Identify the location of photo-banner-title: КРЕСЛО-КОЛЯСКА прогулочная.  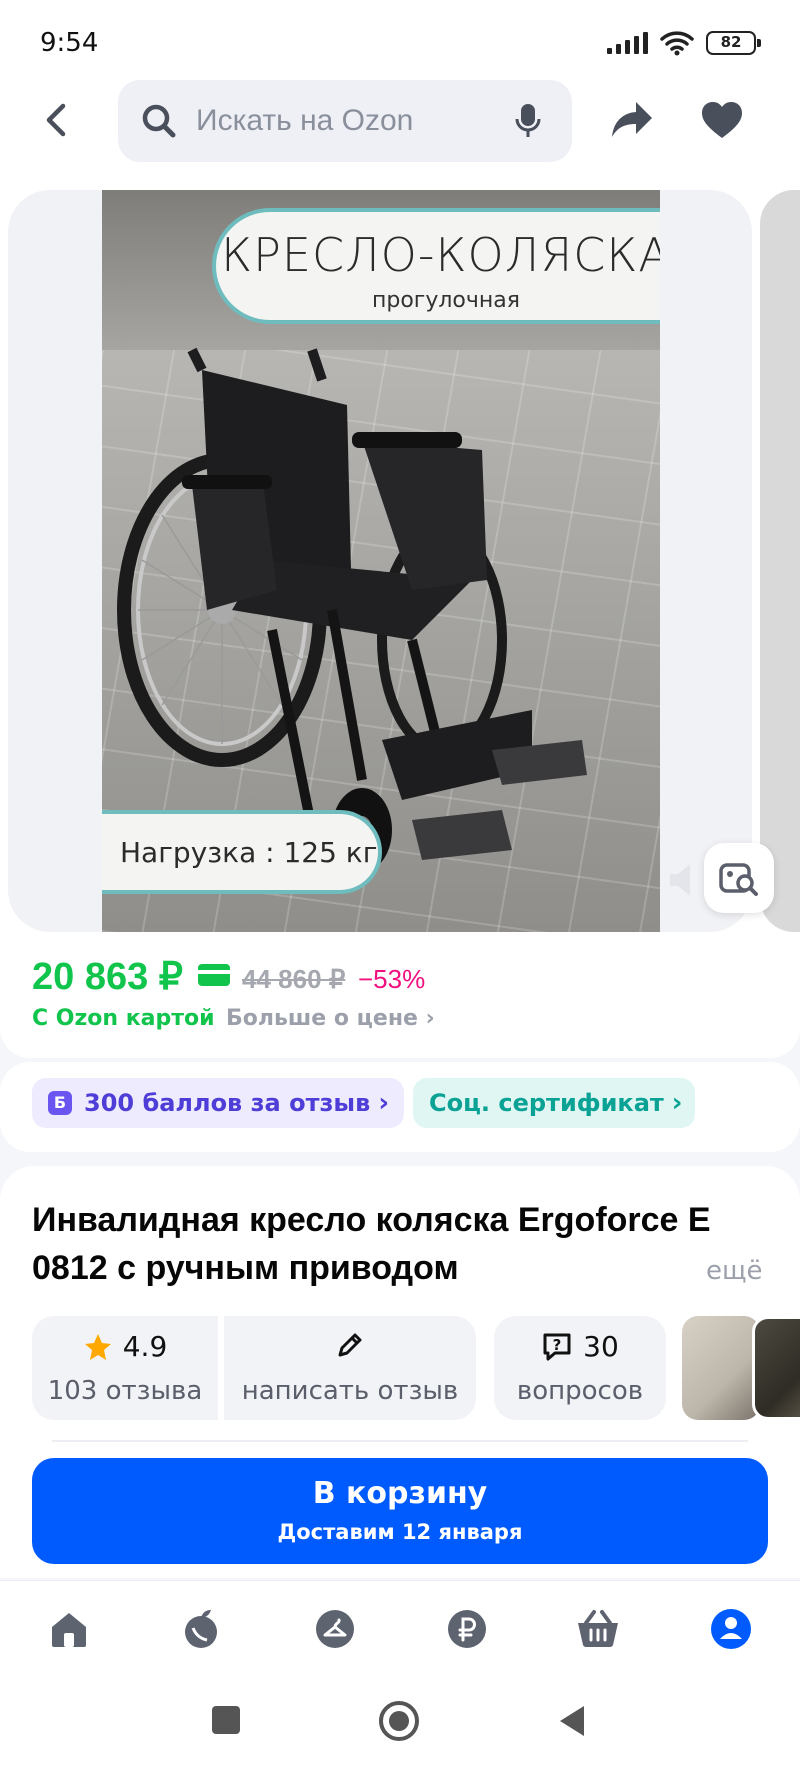
(436, 266).